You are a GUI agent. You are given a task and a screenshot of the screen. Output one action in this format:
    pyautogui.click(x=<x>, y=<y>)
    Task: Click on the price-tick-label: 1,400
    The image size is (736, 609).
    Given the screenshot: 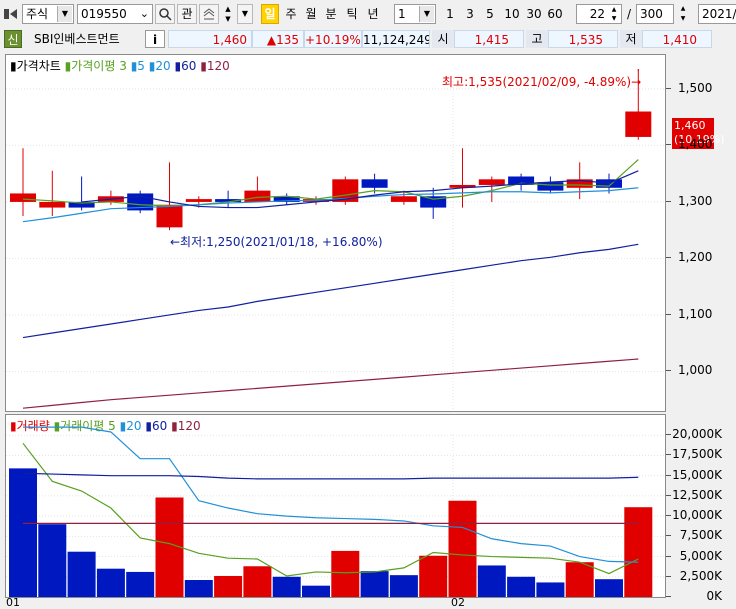 What is the action you would take?
    pyautogui.click(x=695, y=144)
    